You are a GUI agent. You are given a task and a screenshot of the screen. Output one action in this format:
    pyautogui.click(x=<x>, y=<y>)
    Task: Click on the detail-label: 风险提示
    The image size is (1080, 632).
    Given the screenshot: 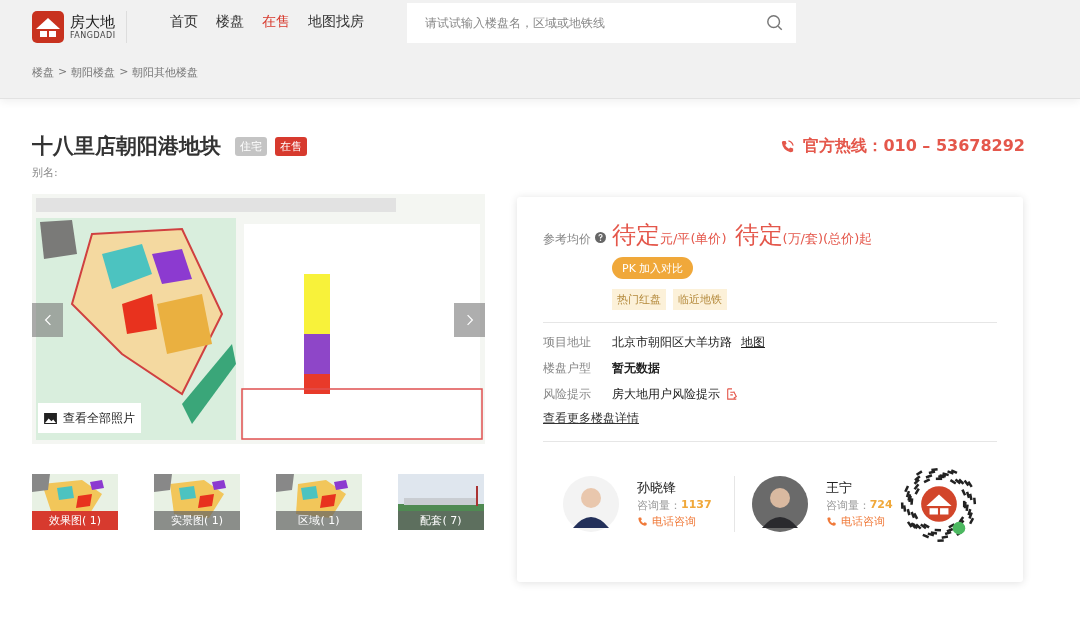 What is the action you would take?
    pyautogui.click(x=567, y=394)
    